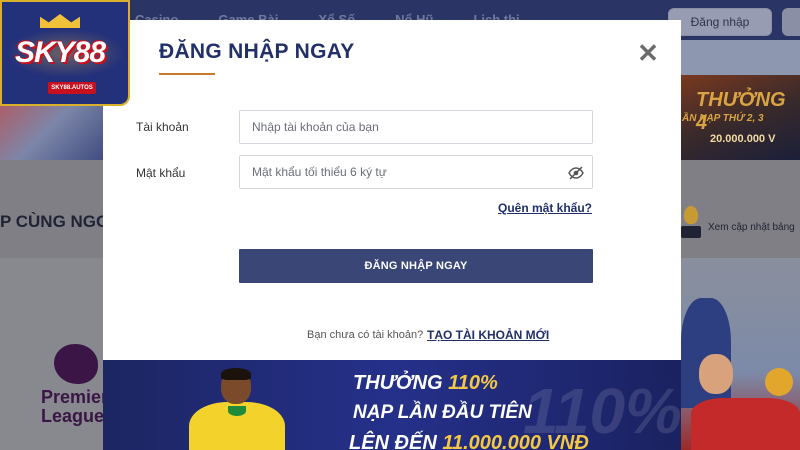 The height and width of the screenshot is (450, 800). What do you see at coordinates (162, 127) in the screenshot?
I see `username-label: Tài khoản` at bounding box center [162, 127].